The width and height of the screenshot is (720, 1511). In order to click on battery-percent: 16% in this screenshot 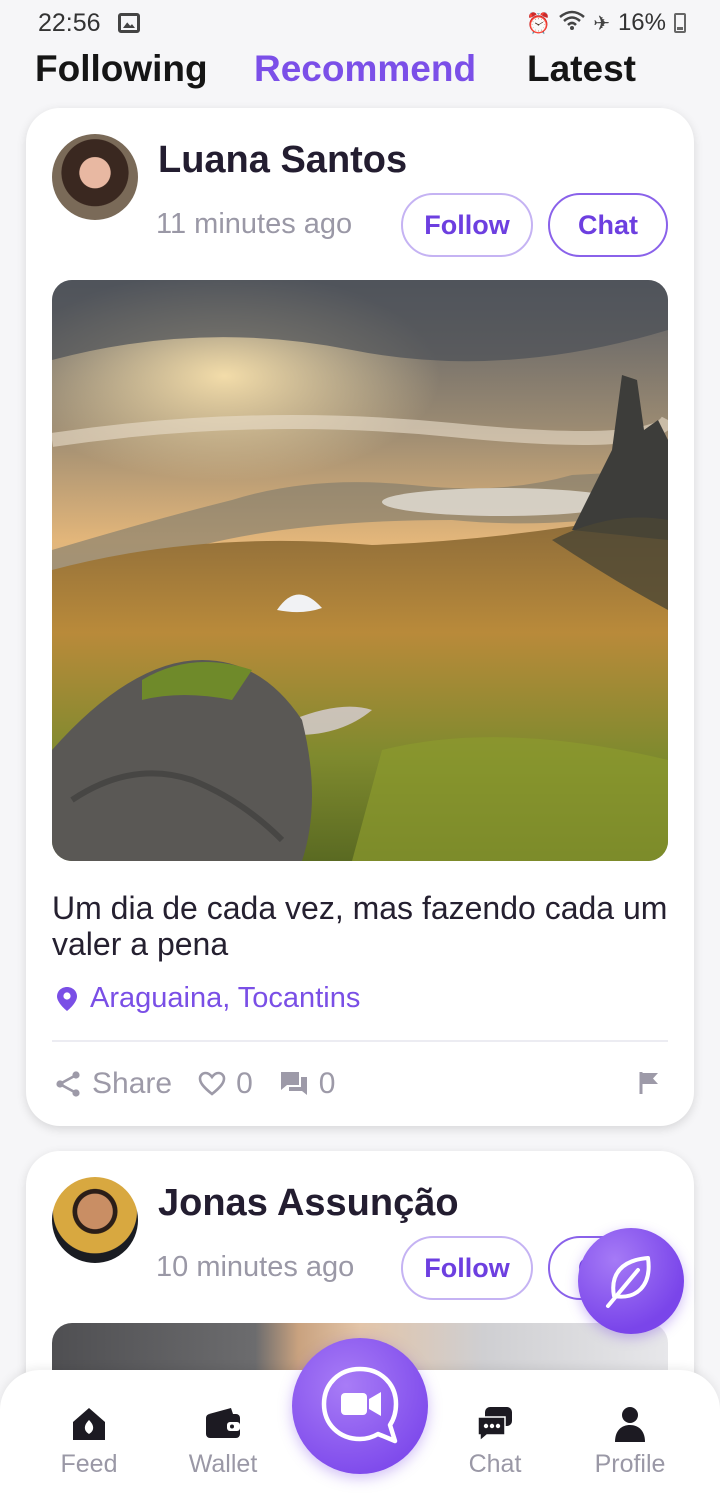, I will do `click(641, 22)`.